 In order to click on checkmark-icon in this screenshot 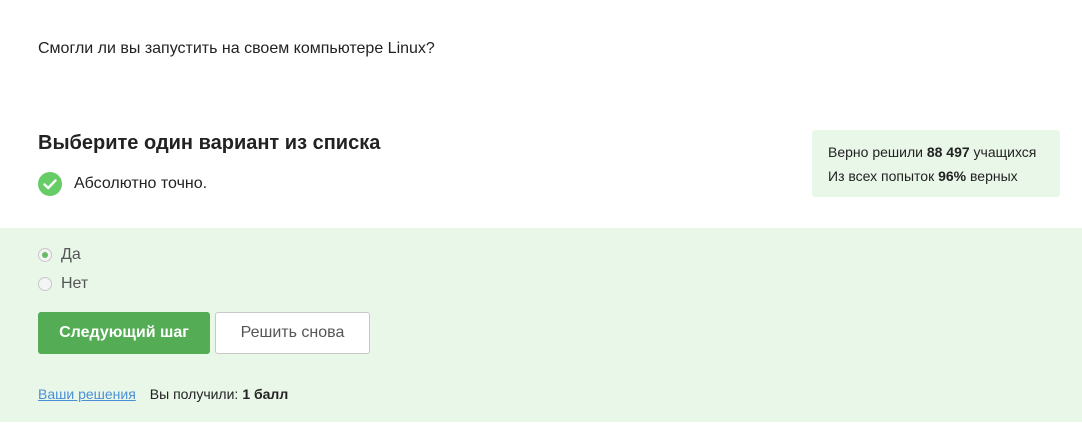, I will do `click(50, 184)`.